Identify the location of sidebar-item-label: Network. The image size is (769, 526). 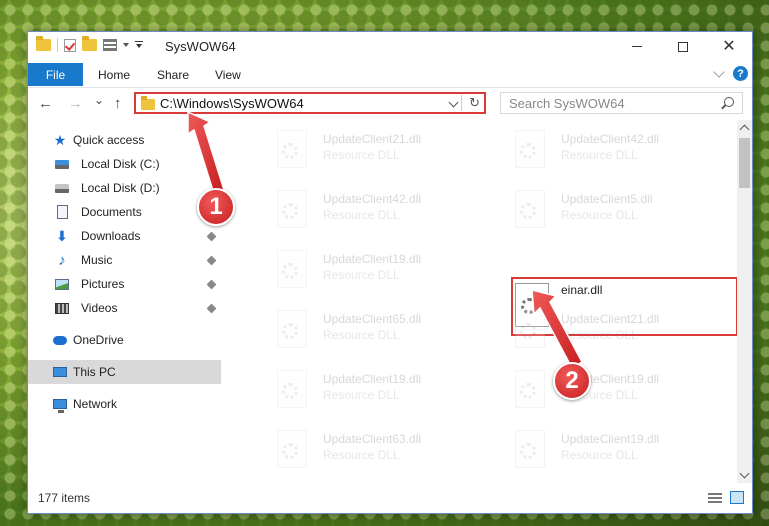
(95, 404).